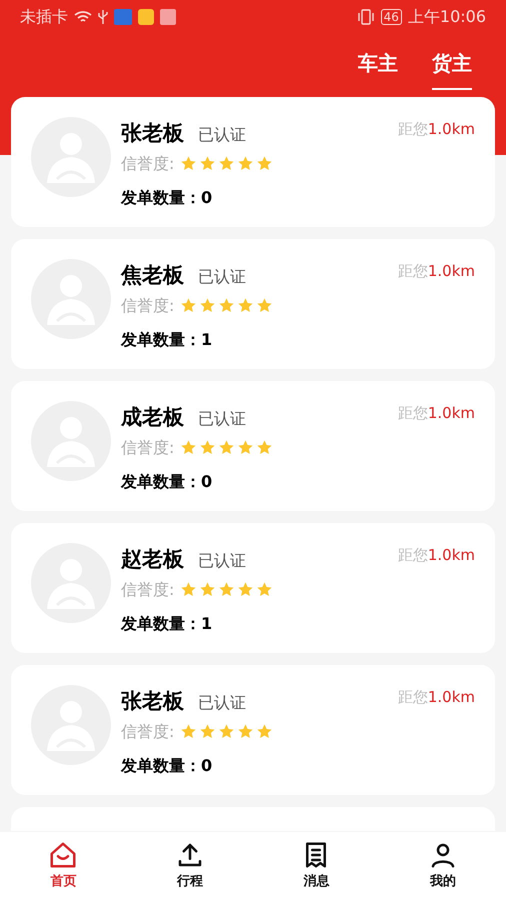 The width and height of the screenshot is (506, 900). Describe the element at coordinates (152, 559) in the screenshot. I see `owner-name: 赵老板` at that location.